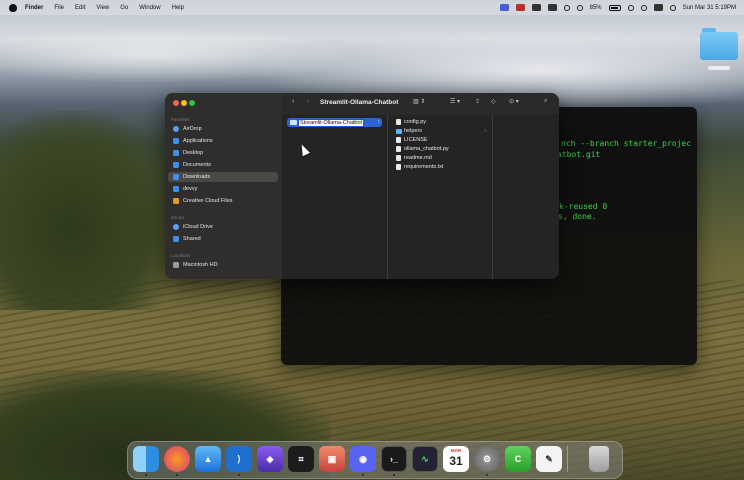  What do you see at coordinates (643, 7) in the screenshot?
I see `search-icon` at bounding box center [643, 7].